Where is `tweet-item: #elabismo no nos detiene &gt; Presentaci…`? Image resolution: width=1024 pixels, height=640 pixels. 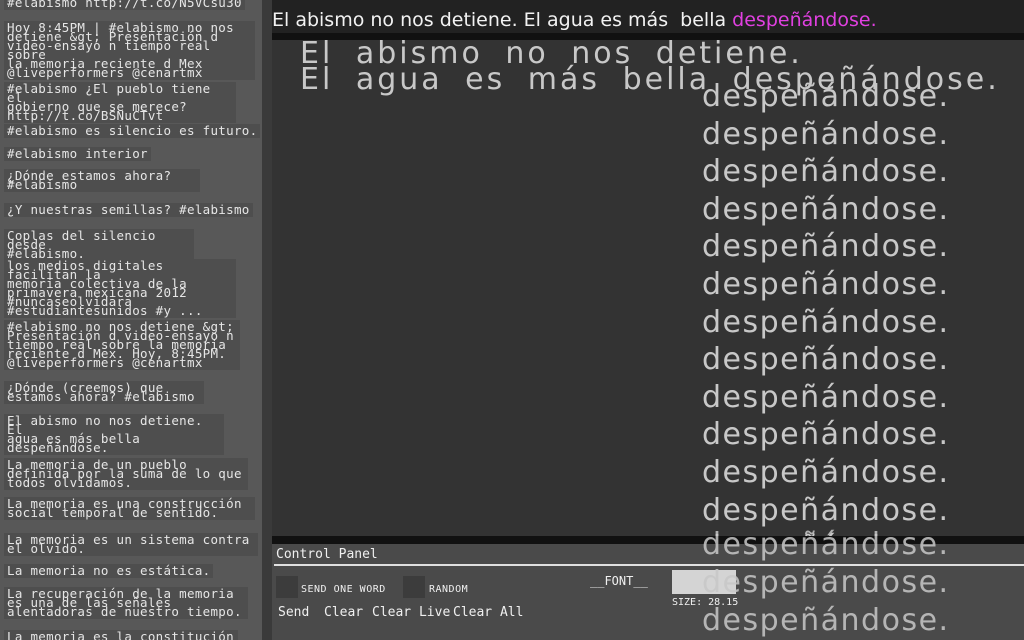
tweet-item: #elabismo no nos detiene &gt; Presentaci… is located at coordinates (122, 345).